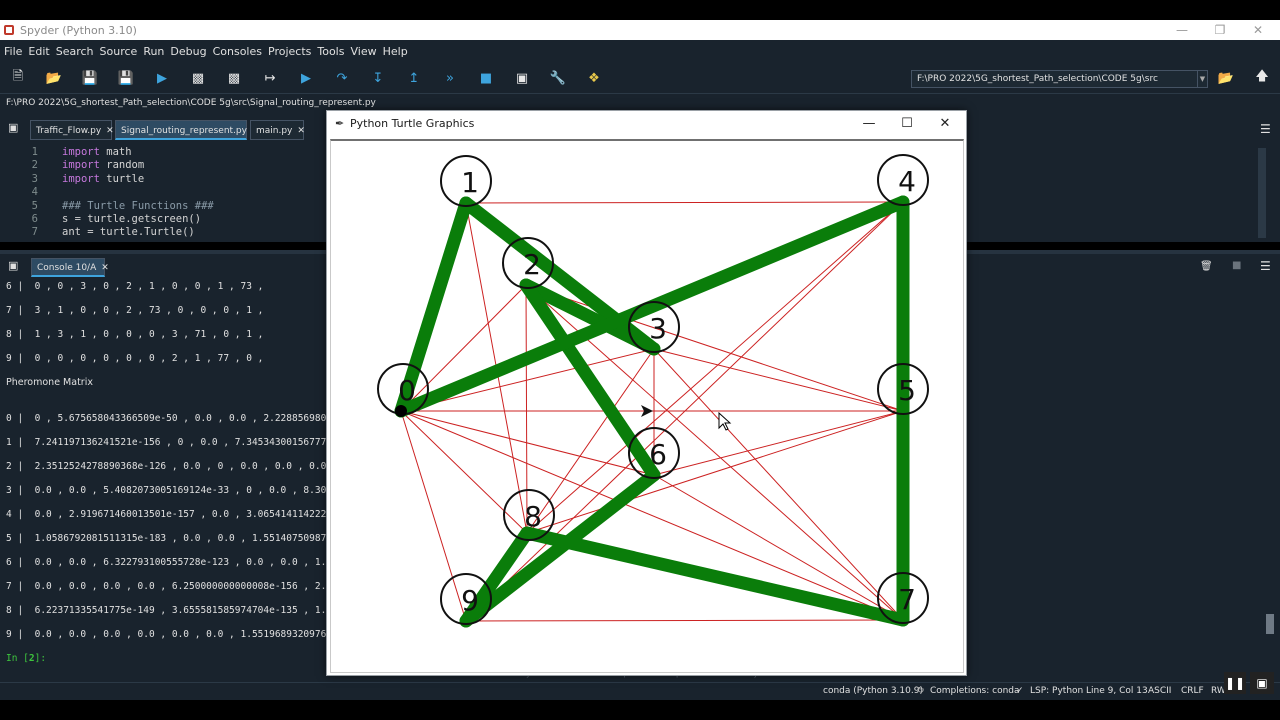  Describe the element at coordinates (1182, 30) in the screenshot. I see `minimize-icon: —` at that location.